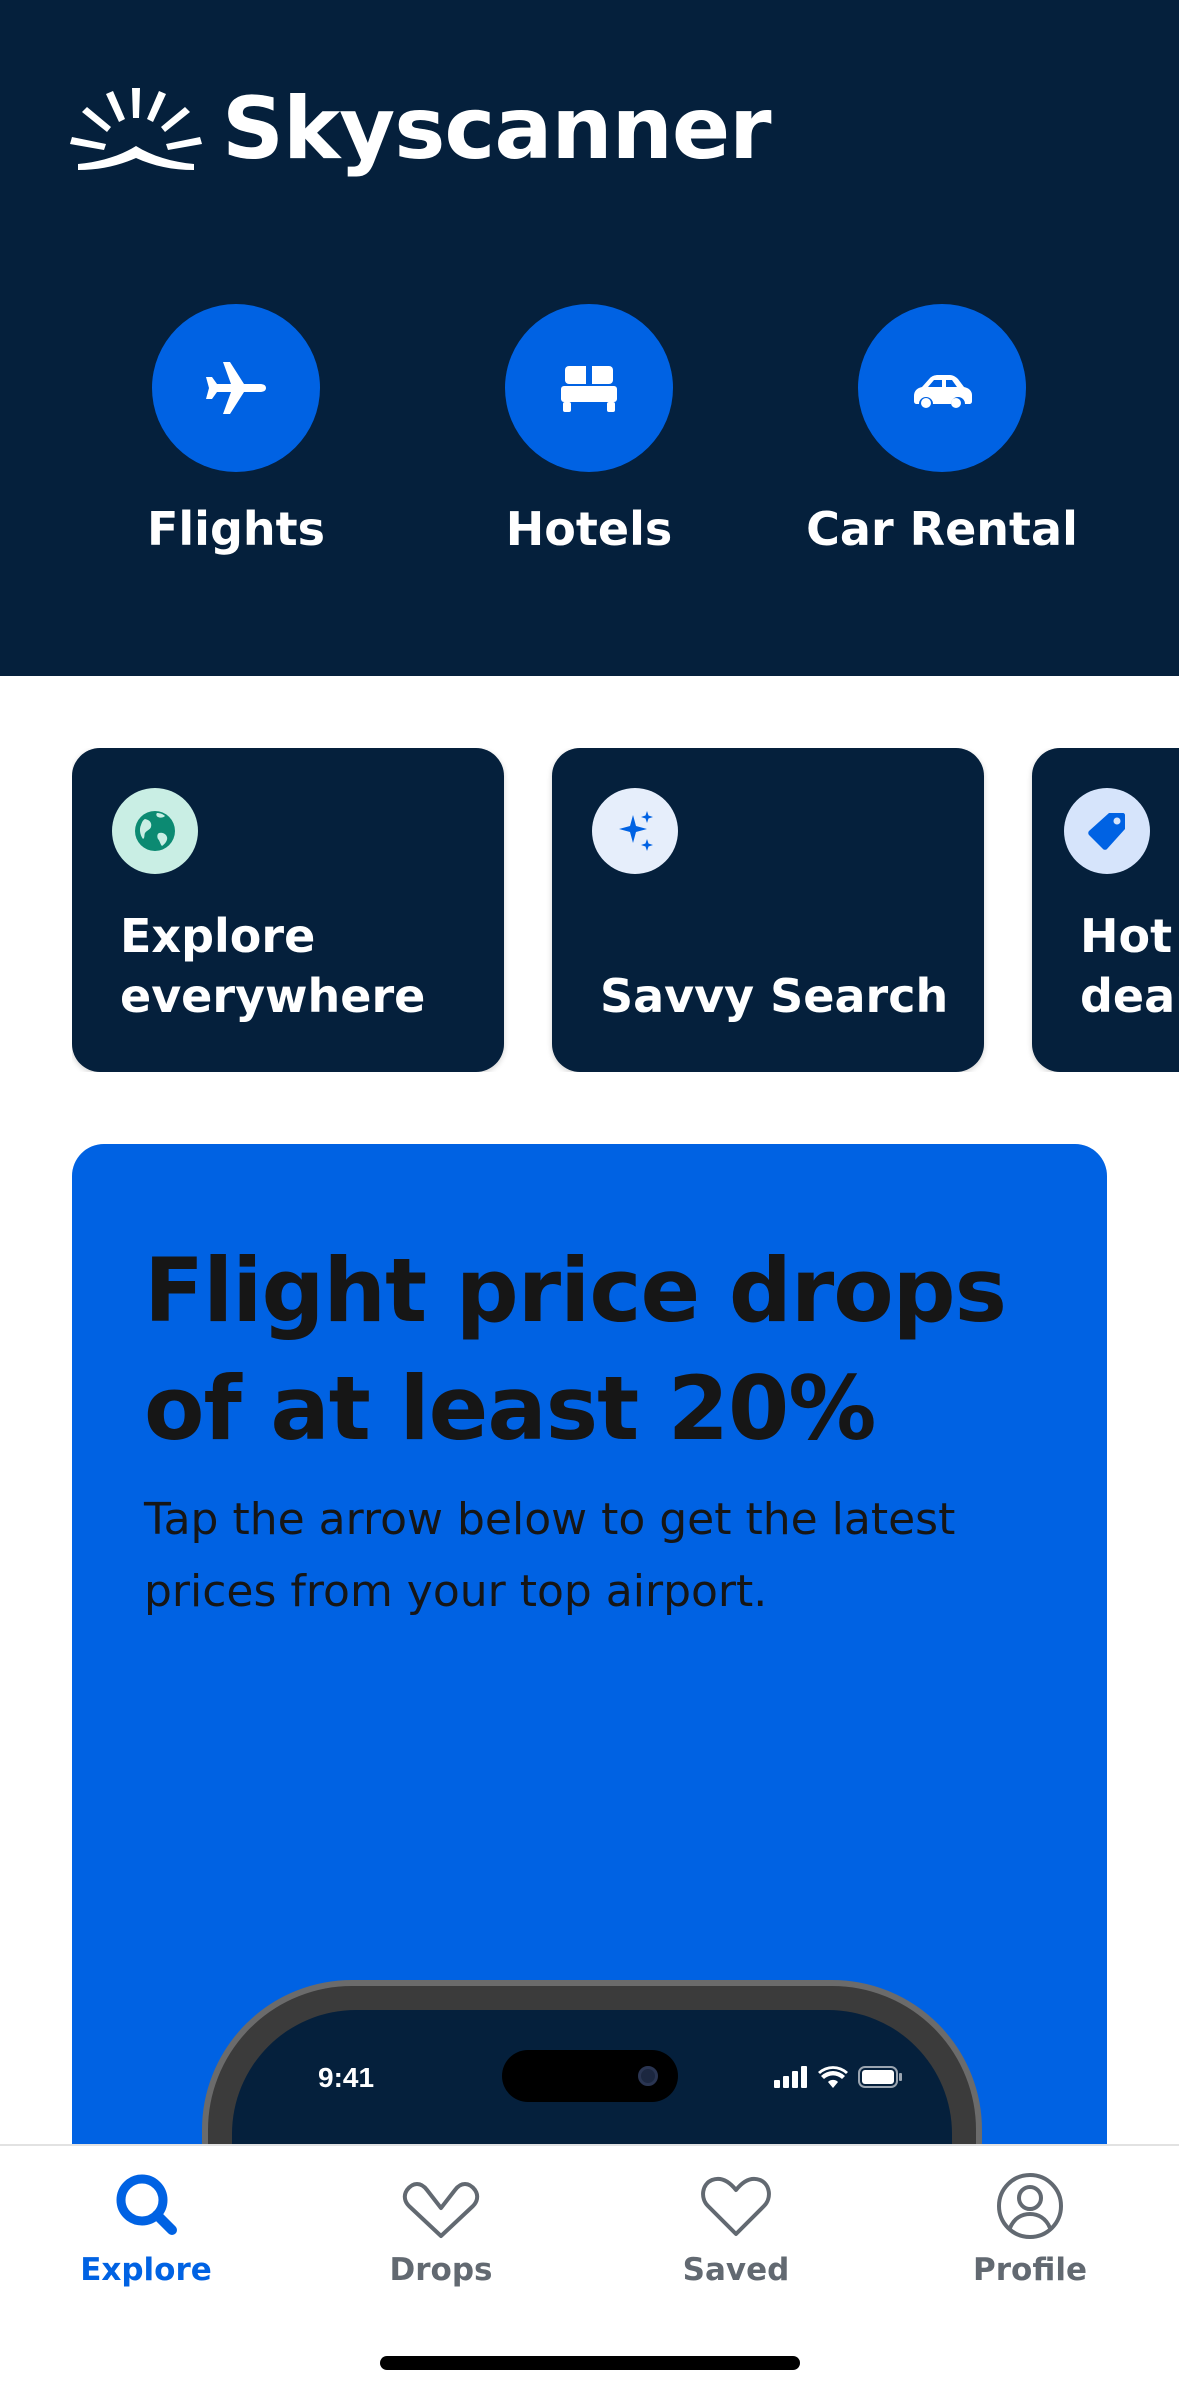 This screenshot has height=2396, width=1179. I want to click on flights-circle, so click(236, 388).